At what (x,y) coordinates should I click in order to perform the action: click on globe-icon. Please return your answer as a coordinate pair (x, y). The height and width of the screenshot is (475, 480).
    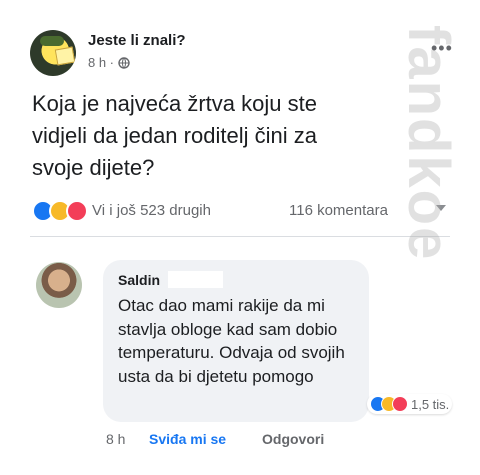
    Looking at the image, I should click on (124, 62).